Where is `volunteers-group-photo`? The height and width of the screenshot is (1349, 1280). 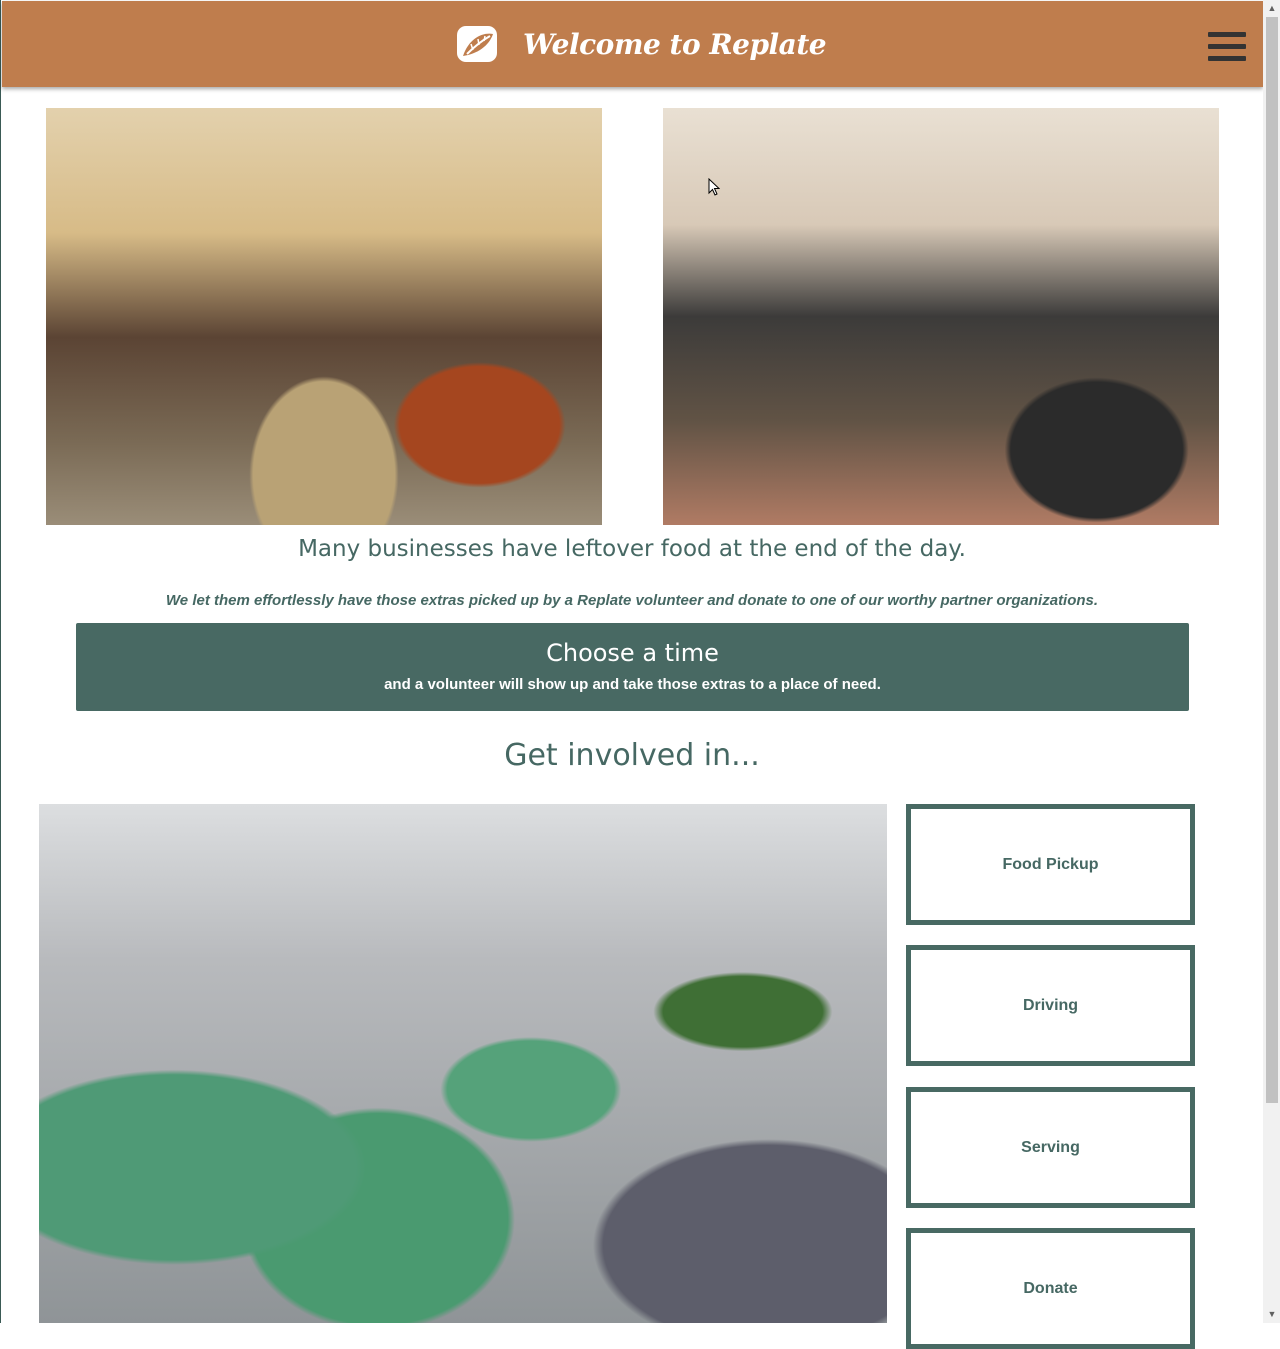 volunteers-group-photo is located at coordinates (941, 316).